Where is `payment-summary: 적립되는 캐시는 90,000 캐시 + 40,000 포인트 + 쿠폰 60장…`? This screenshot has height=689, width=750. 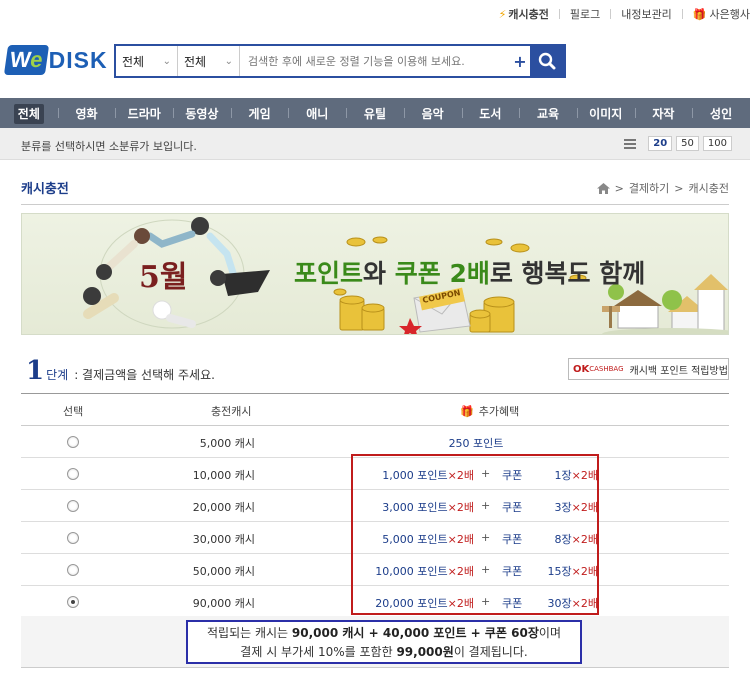 payment-summary: 적립되는 캐시는 90,000 캐시 + 40,000 포인트 + 쿠폰 60장… is located at coordinates (384, 642).